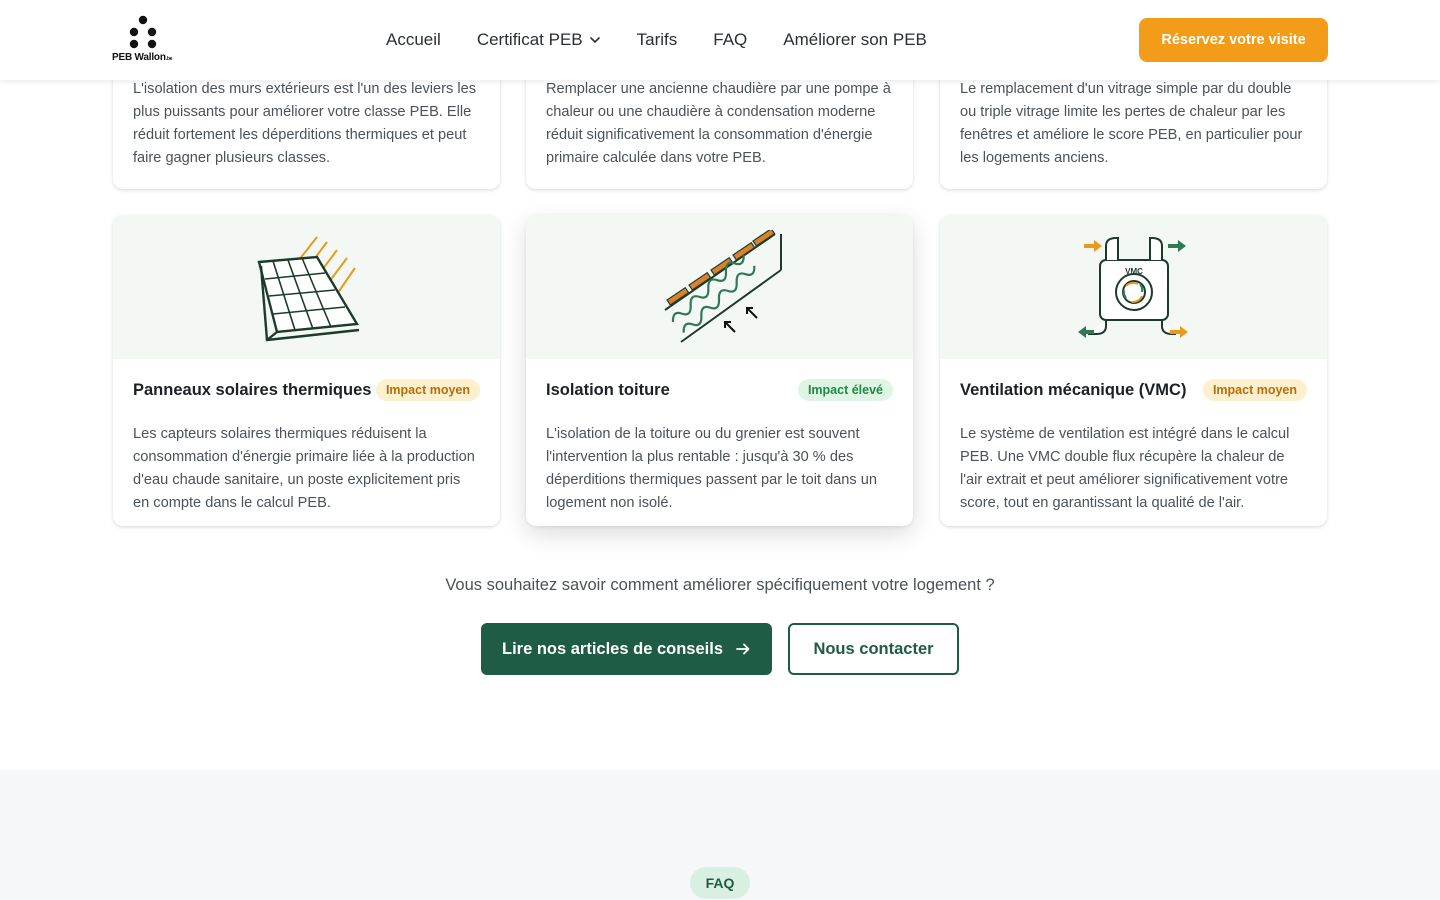 This screenshot has width=1440, height=900. Describe the element at coordinates (539, 40) in the screenshot. I see `nav-certificat-peb: Certificat PEB` at that location.